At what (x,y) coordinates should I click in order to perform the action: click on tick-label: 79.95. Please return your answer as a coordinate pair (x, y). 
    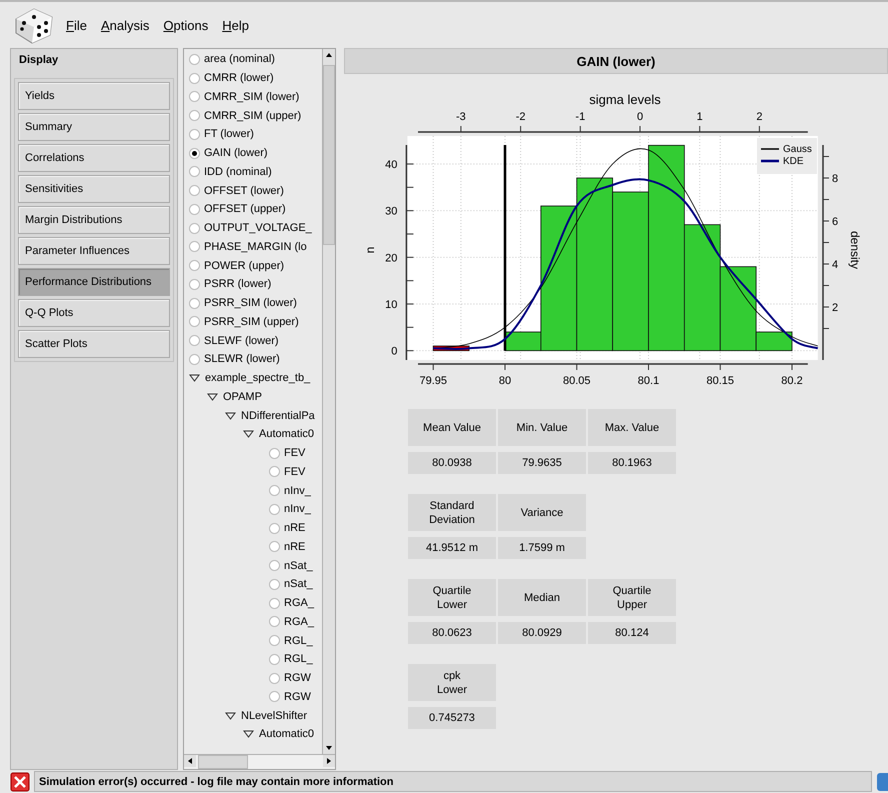
    Looking at the image, I should click on (433, 381).